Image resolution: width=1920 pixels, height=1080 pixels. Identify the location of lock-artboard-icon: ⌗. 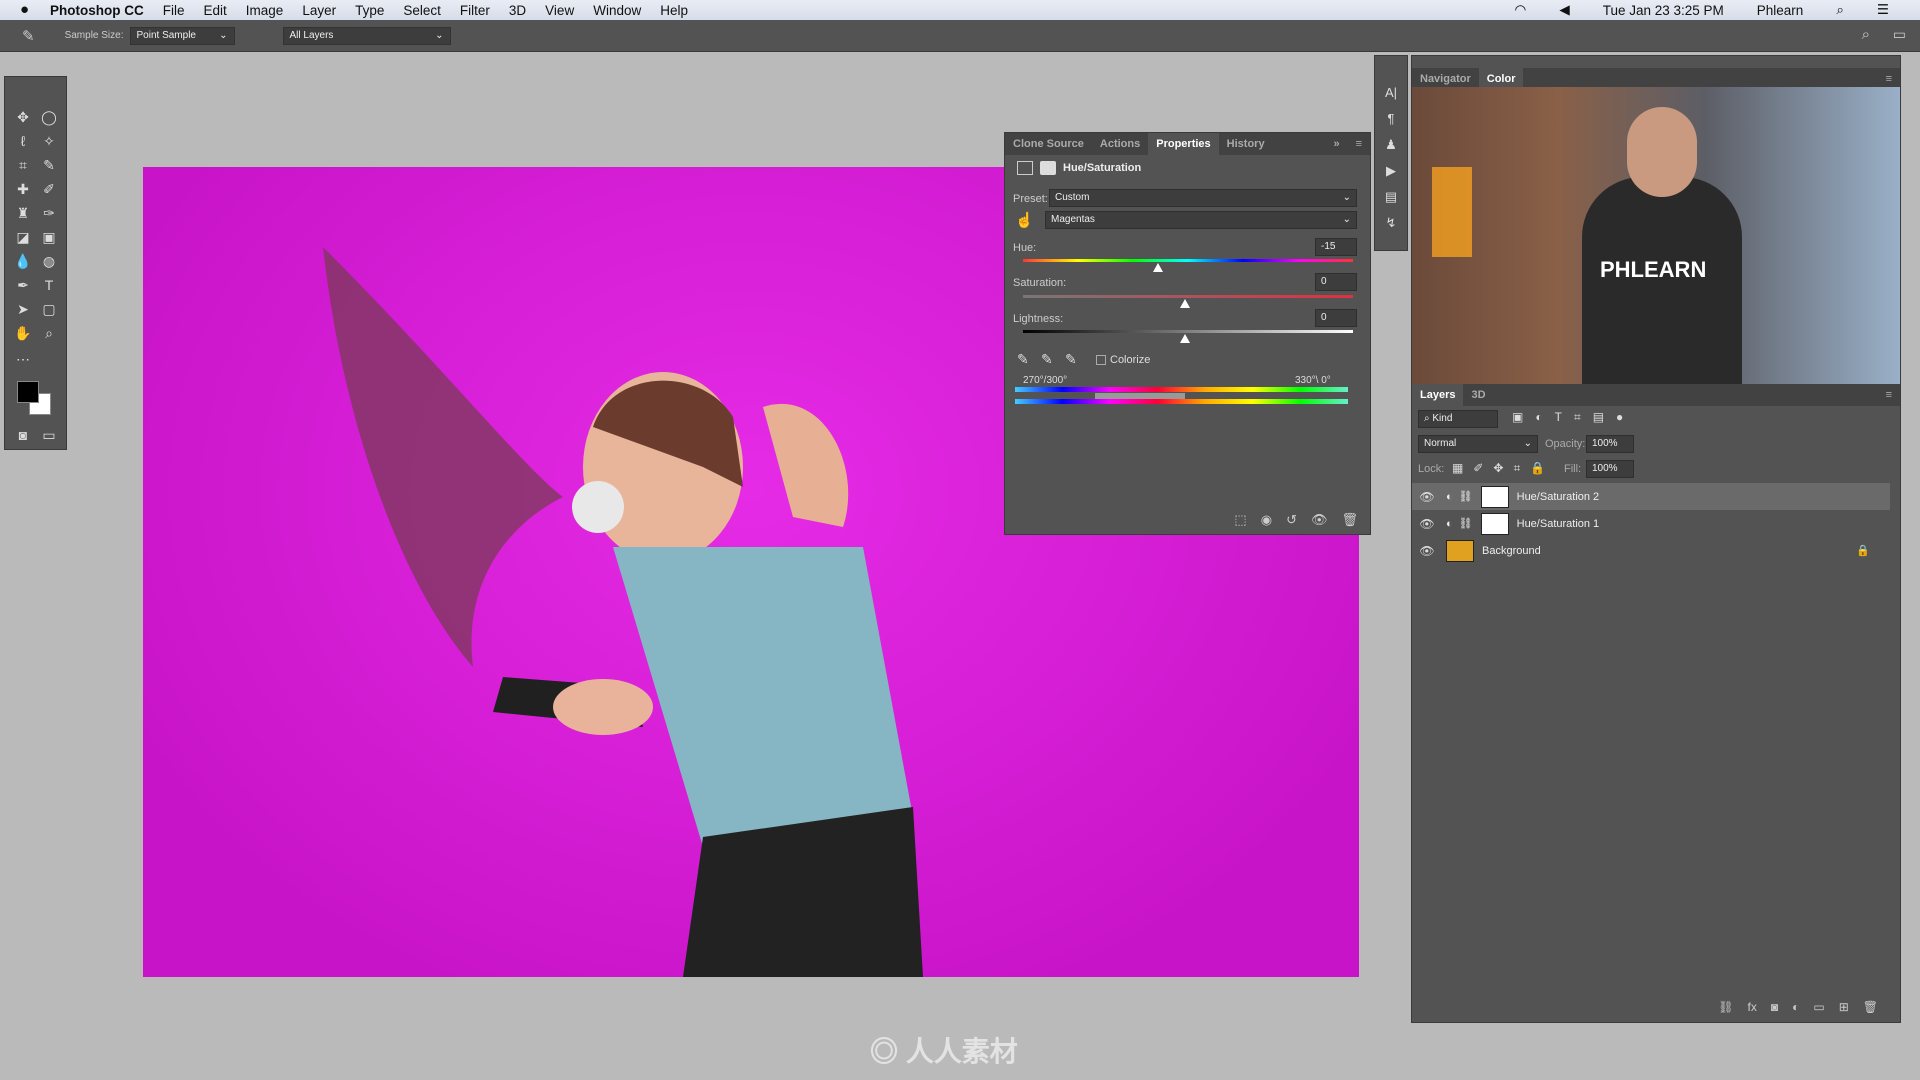
(1516, 468).